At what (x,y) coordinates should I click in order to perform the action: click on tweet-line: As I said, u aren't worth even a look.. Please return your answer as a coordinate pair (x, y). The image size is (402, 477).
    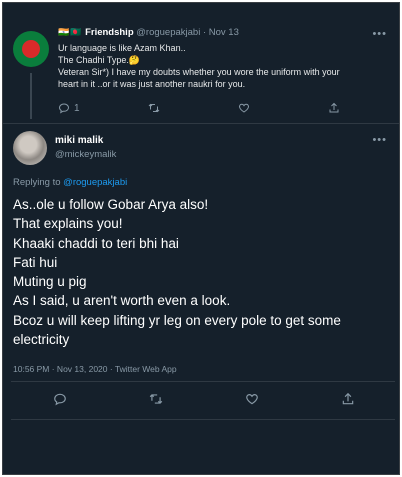
    Looking at the image, I should click on (122, 301).